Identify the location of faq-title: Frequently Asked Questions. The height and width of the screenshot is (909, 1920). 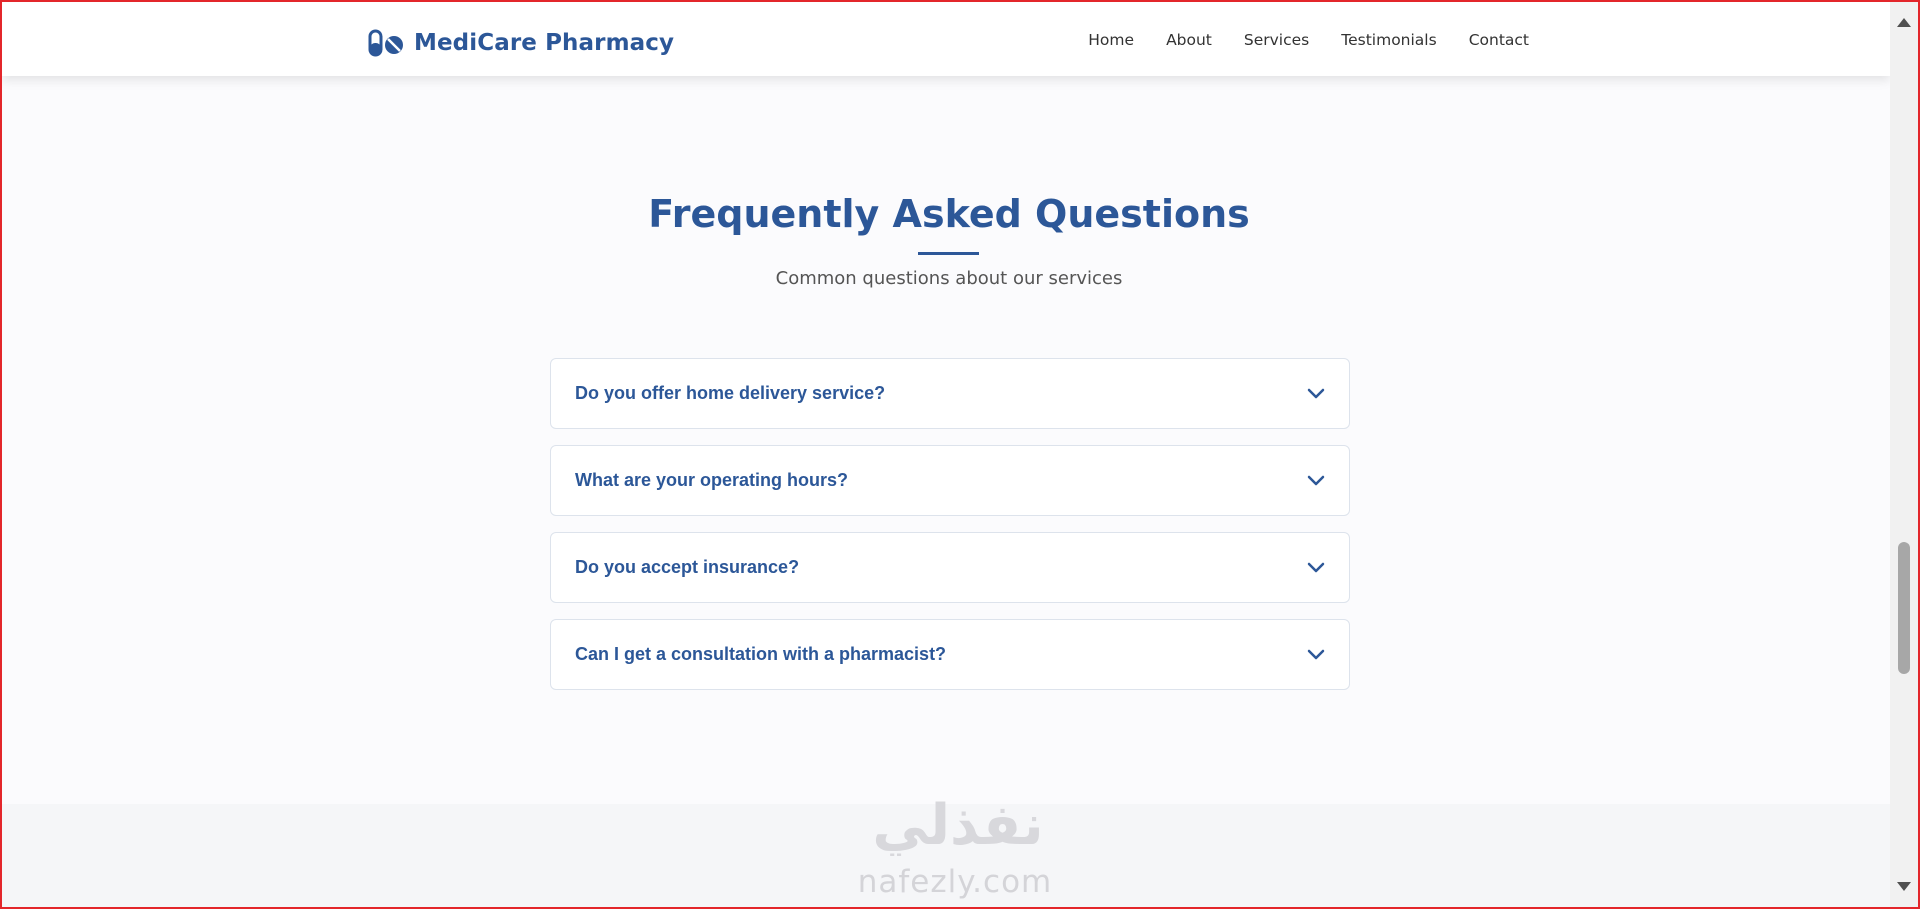
(949, 214).